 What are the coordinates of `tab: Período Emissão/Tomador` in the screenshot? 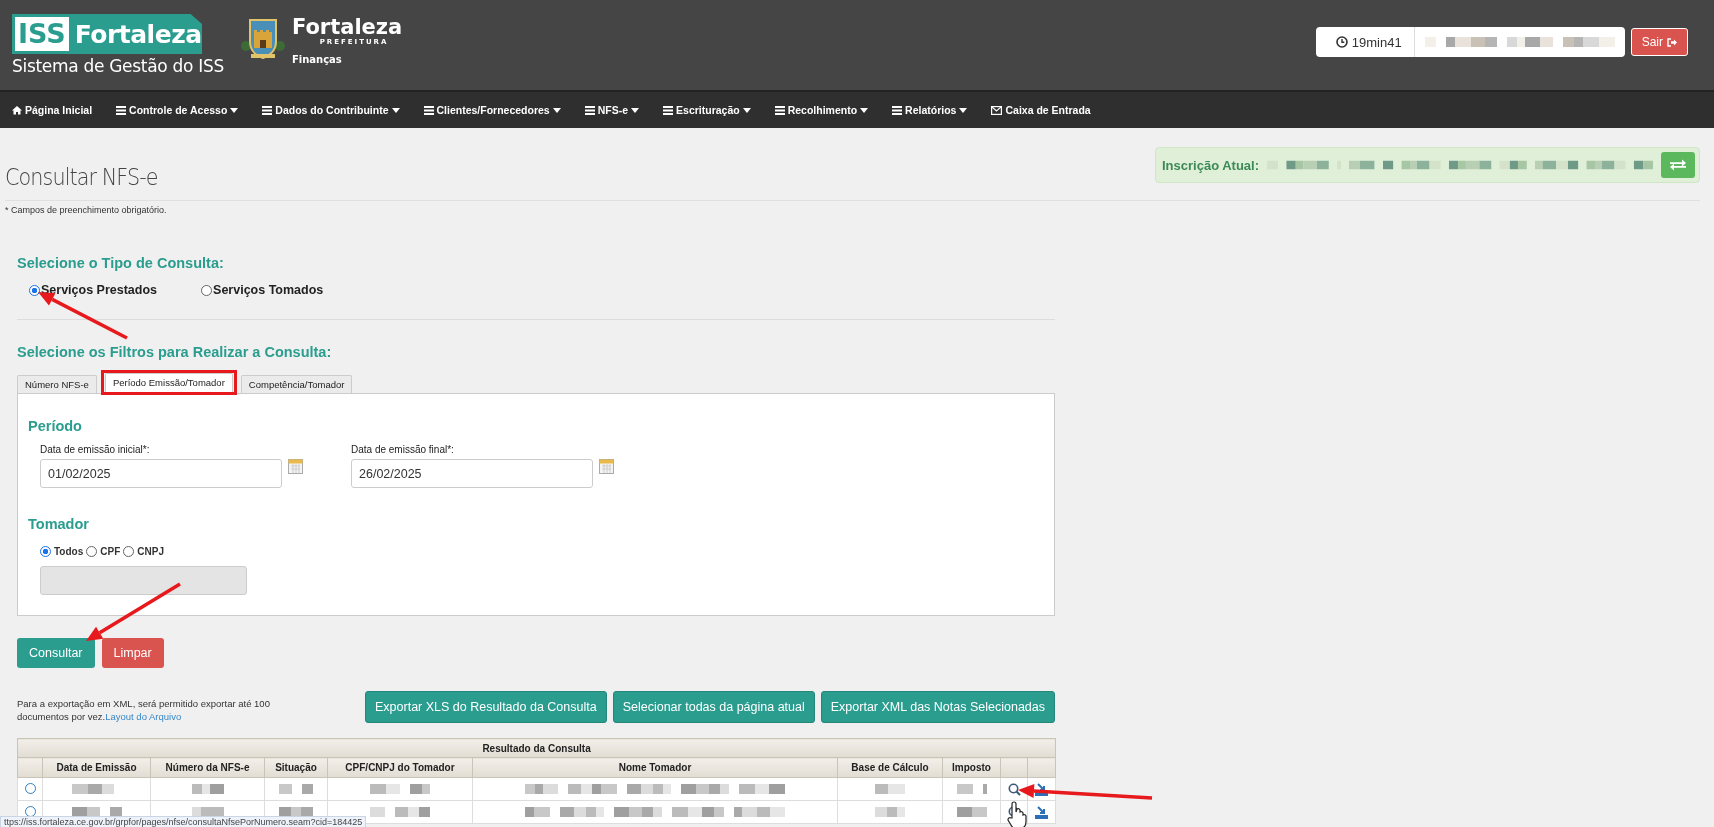 It's located at (168, 383).